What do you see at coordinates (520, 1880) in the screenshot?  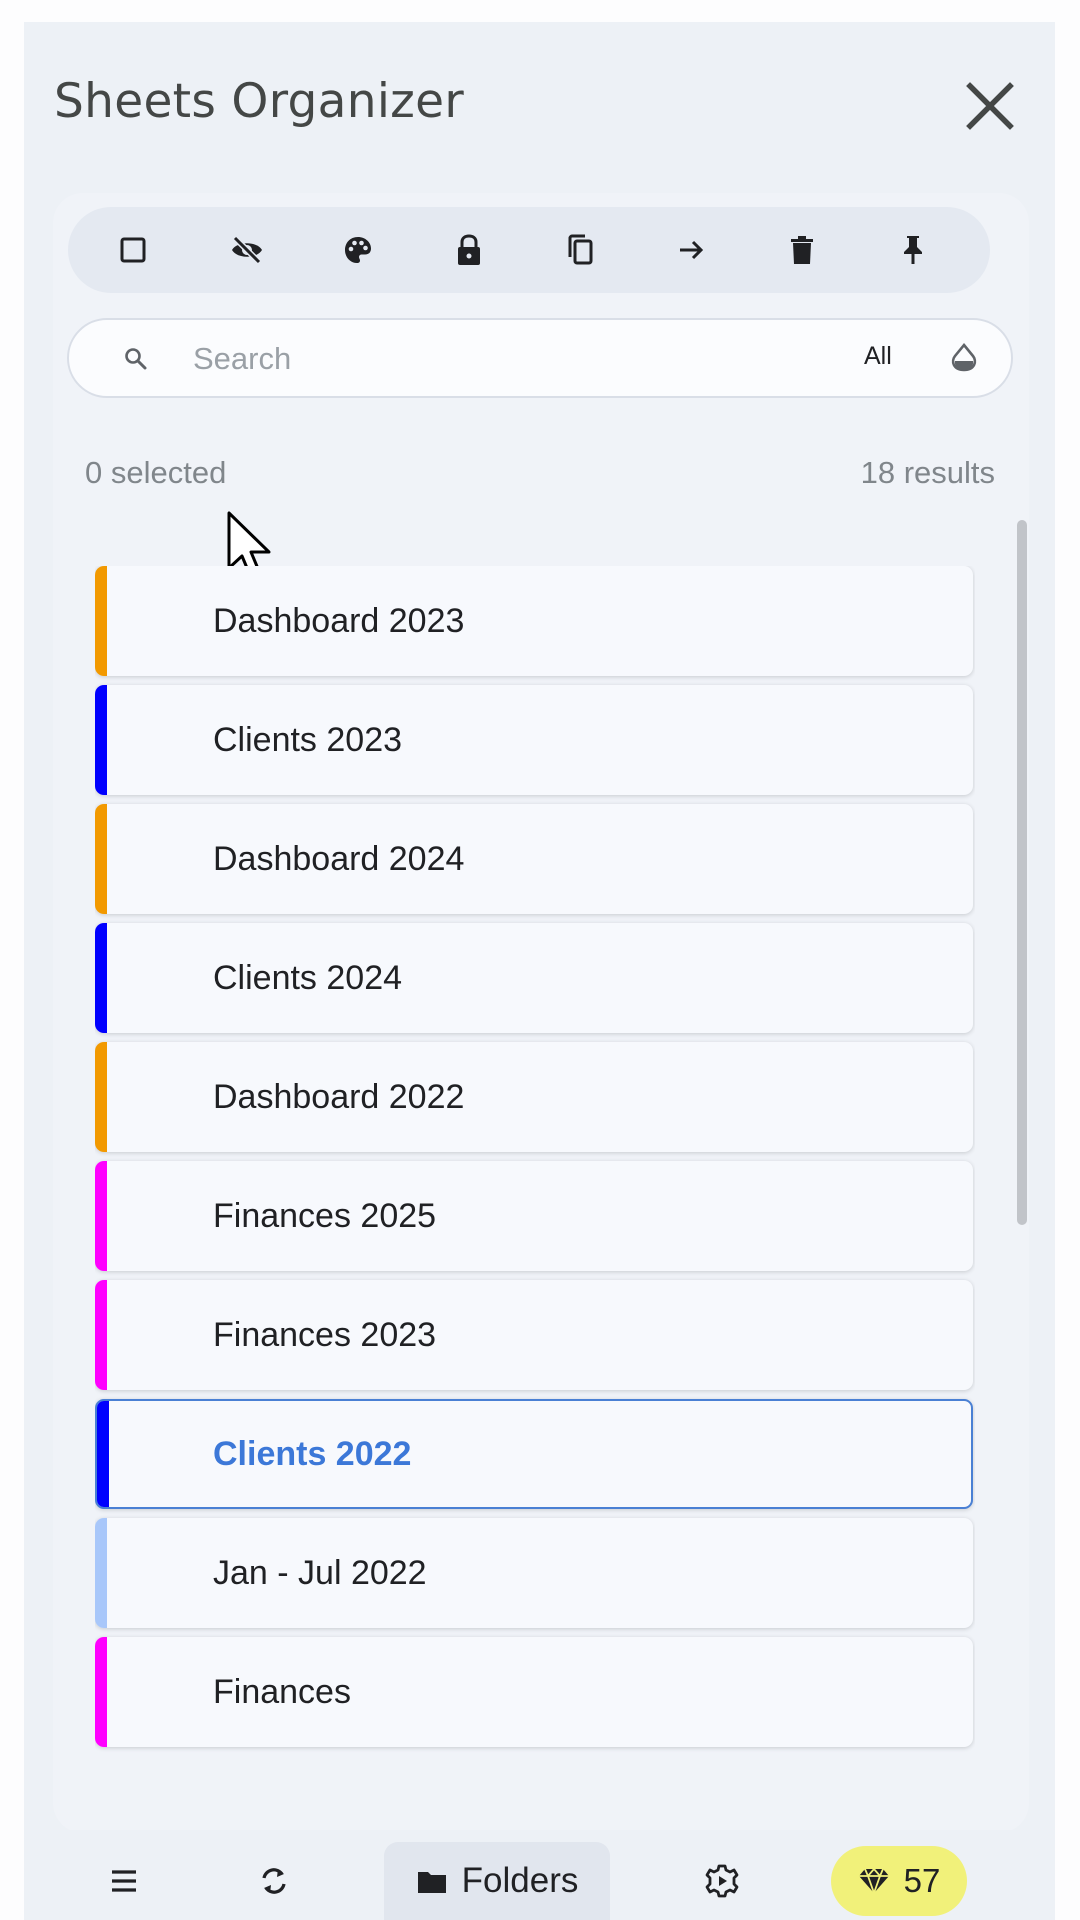 I see `folders-label: Folders` at bounding box center [520, 1880].